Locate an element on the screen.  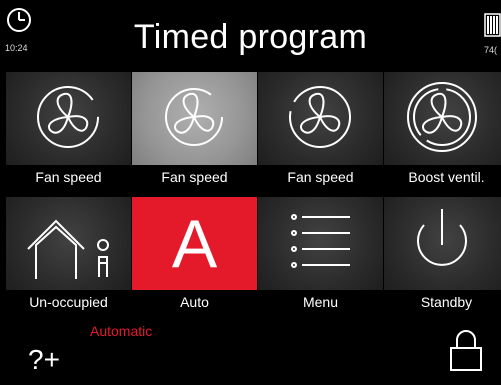
help-symbol: ?+ is located at coordinates (44, 359).